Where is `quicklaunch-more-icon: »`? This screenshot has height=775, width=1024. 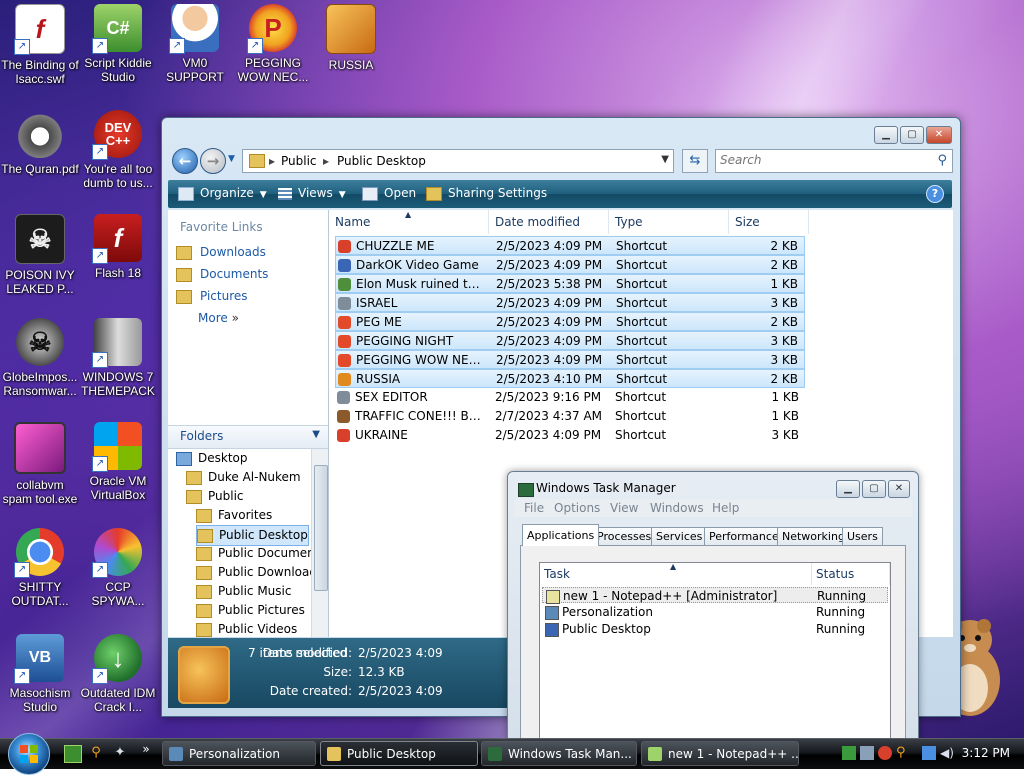
quicklaunch-more-icon: » is located at coordinates (146, 749).